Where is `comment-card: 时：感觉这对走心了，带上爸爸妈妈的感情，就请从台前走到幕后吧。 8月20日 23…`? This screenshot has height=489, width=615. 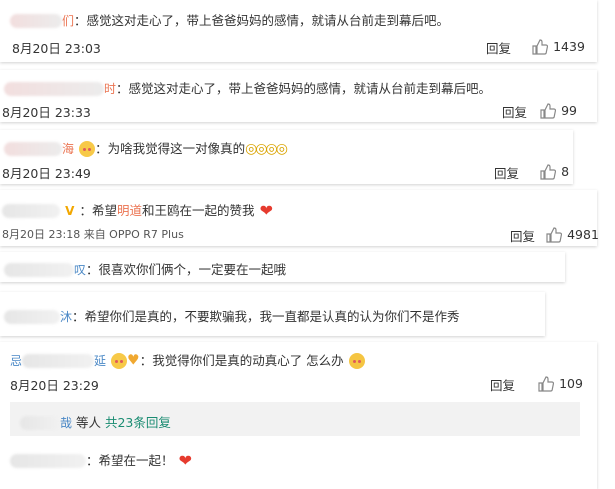 comment-card: 时：感觉这对走心了，带上爸爸妈妈的感情，就请从台前走到幕后吧。 8月20日 23… is located at coordinates (298, 96).